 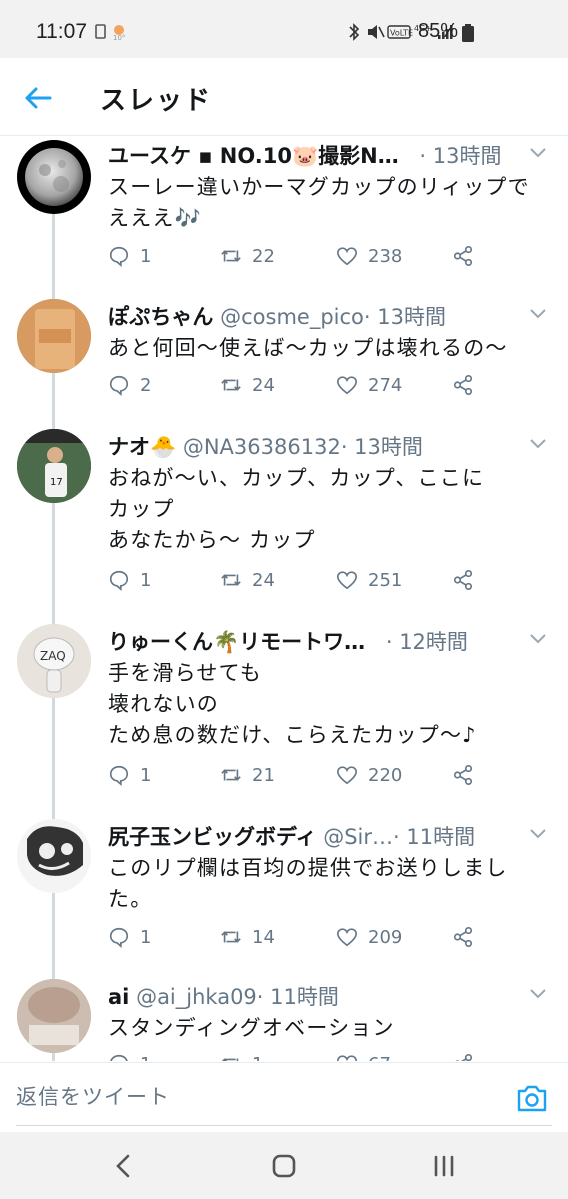 What do you see at coordinates (263, 775) in the screenshot?
I see `retweet-count: 21` at bounding box center [263, 775].